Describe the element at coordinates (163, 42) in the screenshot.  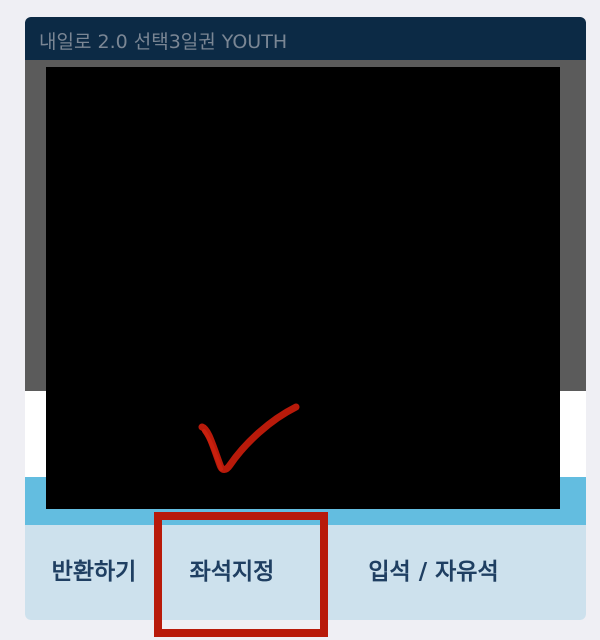
I see `ticket-title: 내일로 2.0 선택3일권 YOUTH` at that location.